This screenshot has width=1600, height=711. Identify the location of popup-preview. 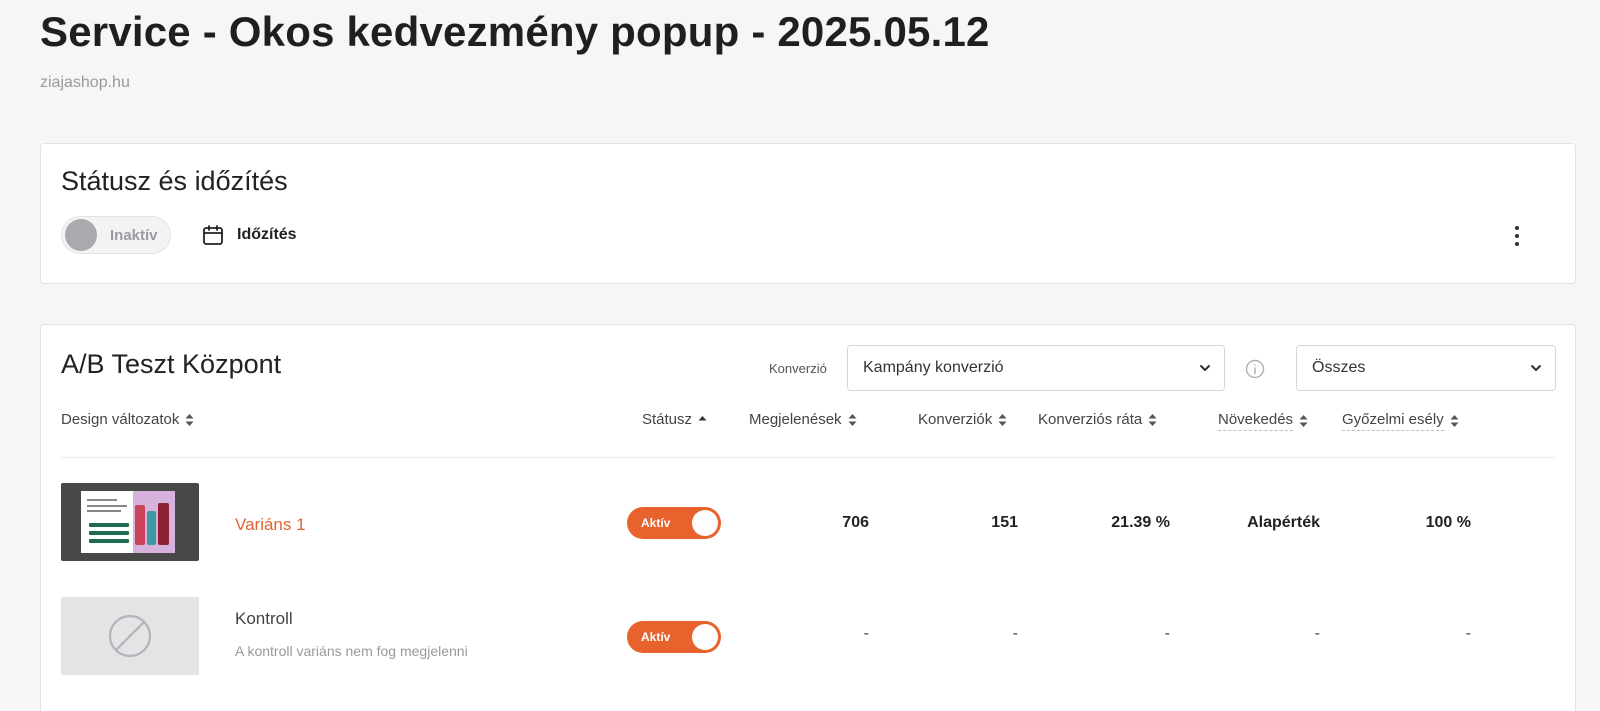
(128, 522).